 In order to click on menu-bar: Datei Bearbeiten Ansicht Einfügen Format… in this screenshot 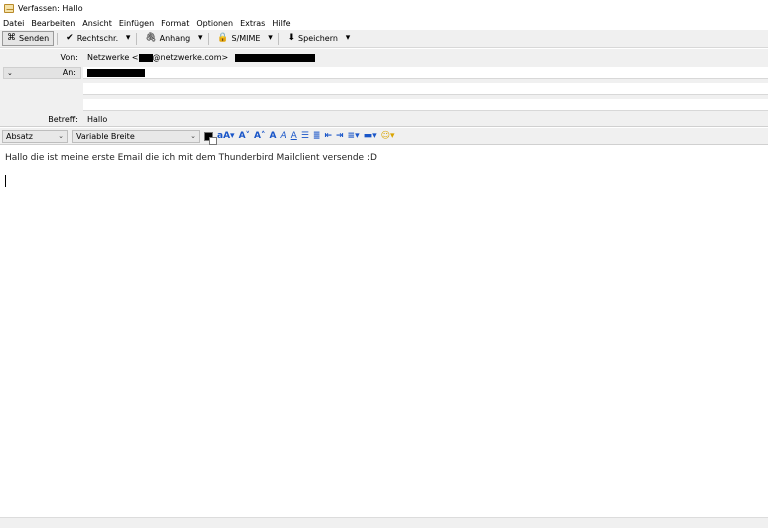, I will do `click(384, 23)`.